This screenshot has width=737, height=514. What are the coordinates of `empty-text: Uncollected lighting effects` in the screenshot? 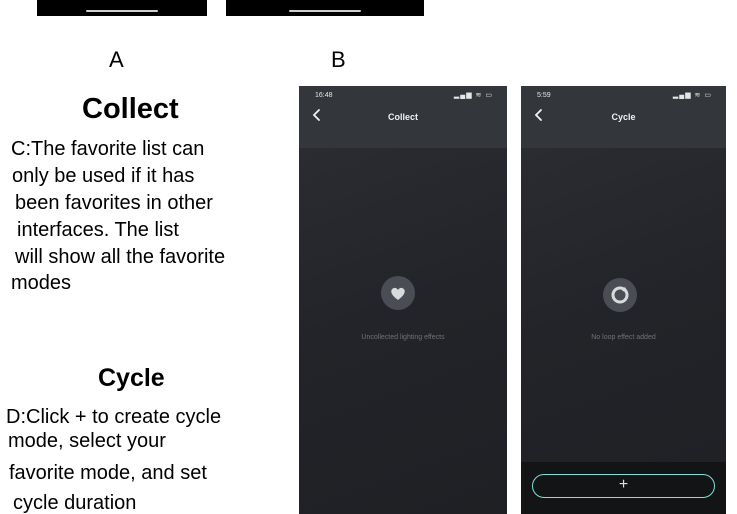 It's located at (403, 337).